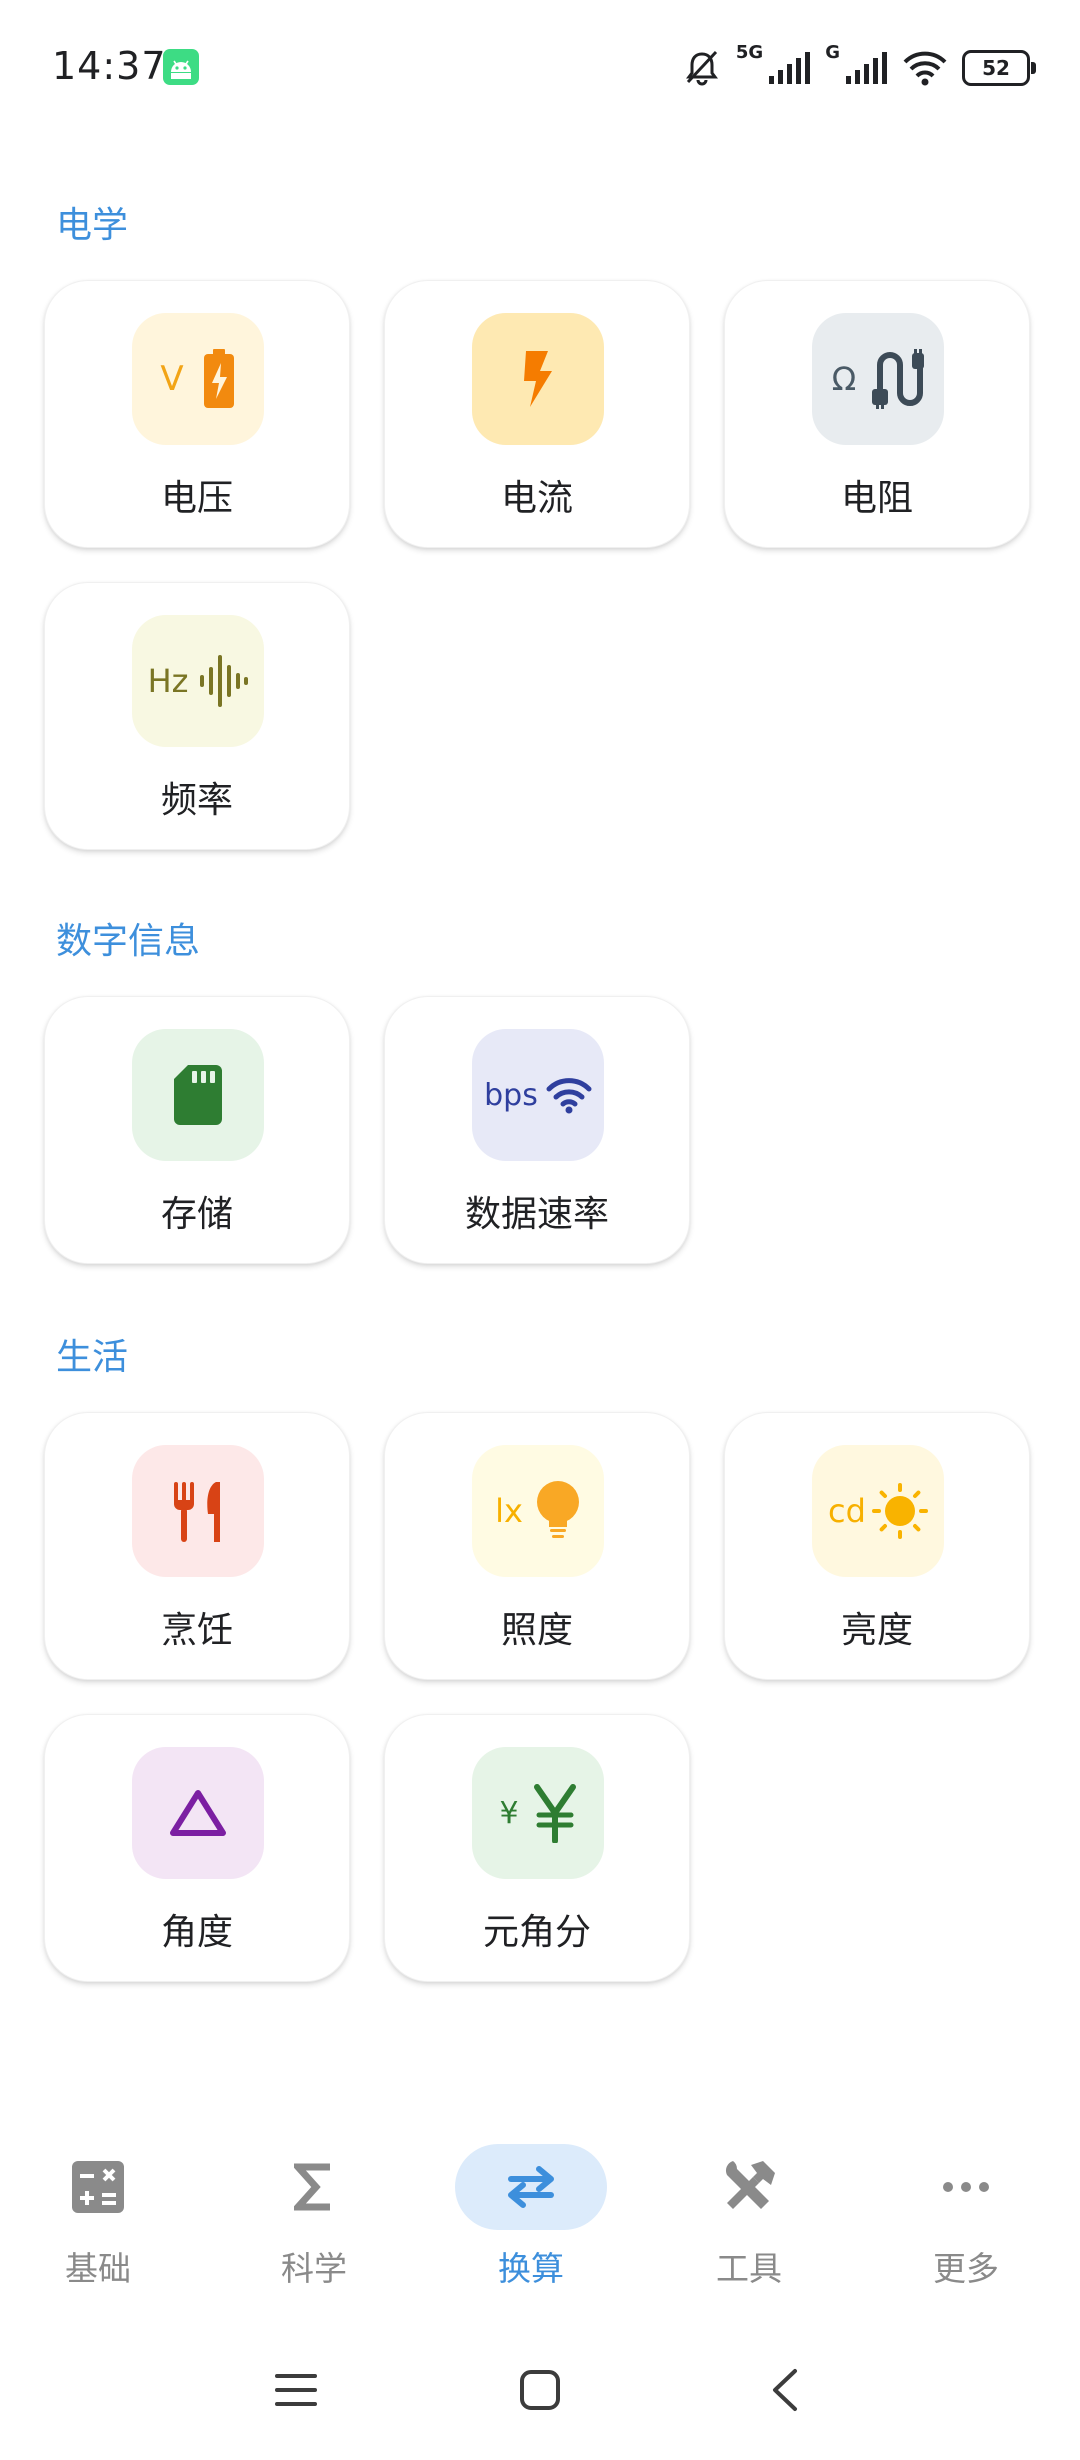  I want to click on card-label: 元角分, so click(536, 1932).